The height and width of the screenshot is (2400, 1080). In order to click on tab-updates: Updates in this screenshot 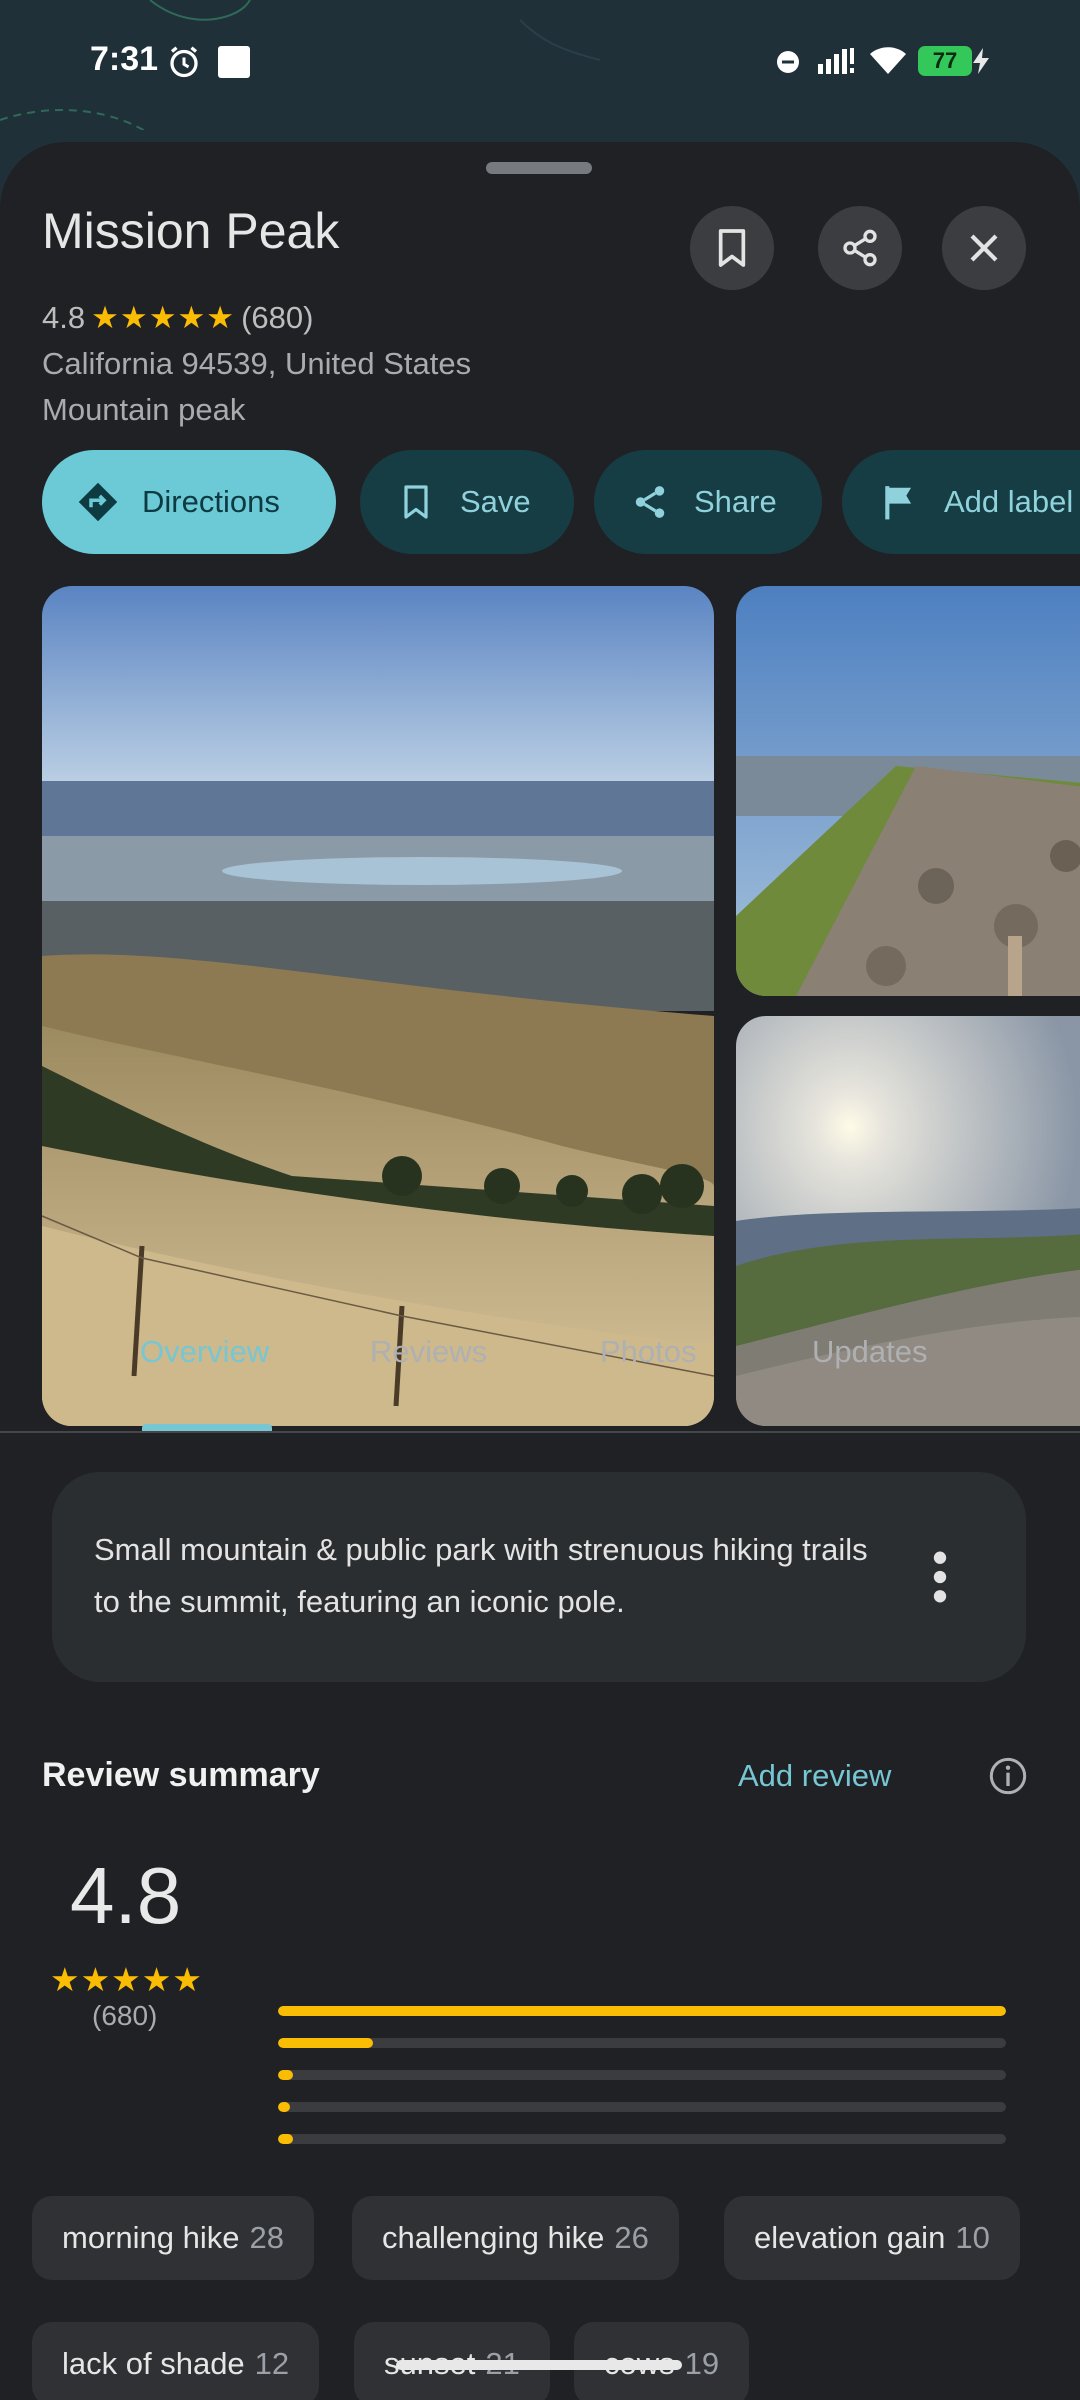, I will do `click(869, 1352)`.